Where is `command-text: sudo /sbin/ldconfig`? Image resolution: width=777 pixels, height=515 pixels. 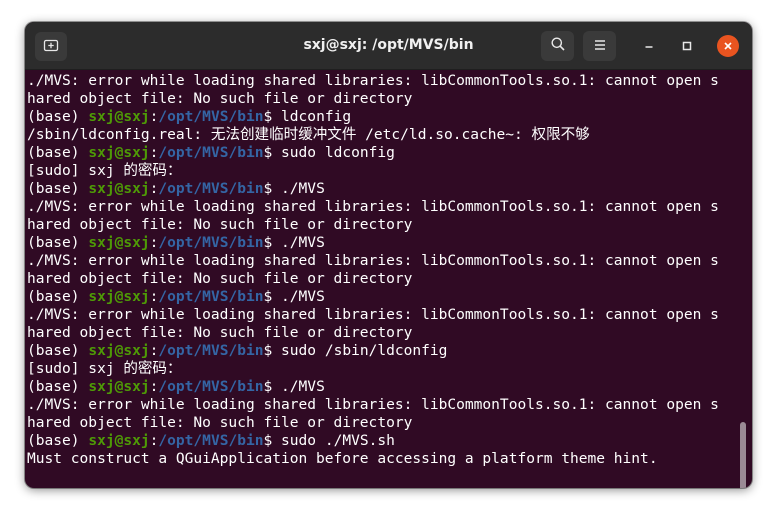 command-text: sudo /sbin/ldconfig is located at coordinates (364, 350).